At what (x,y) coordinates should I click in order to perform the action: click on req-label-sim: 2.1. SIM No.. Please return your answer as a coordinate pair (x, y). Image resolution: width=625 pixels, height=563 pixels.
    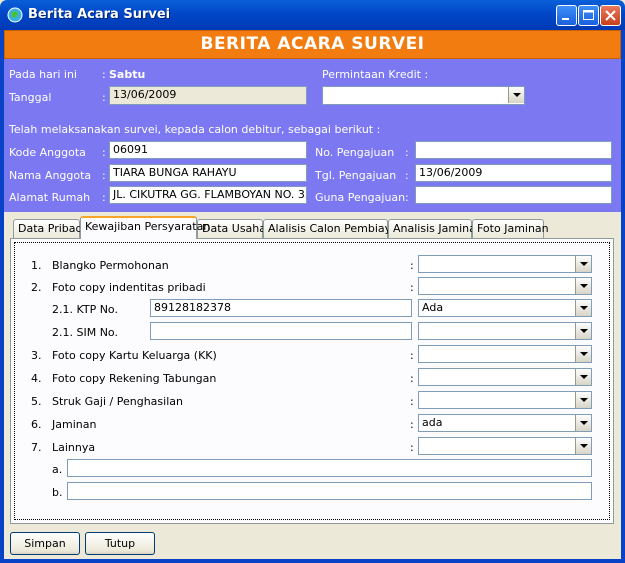
    Looking at the image, I should click on (85, 332).